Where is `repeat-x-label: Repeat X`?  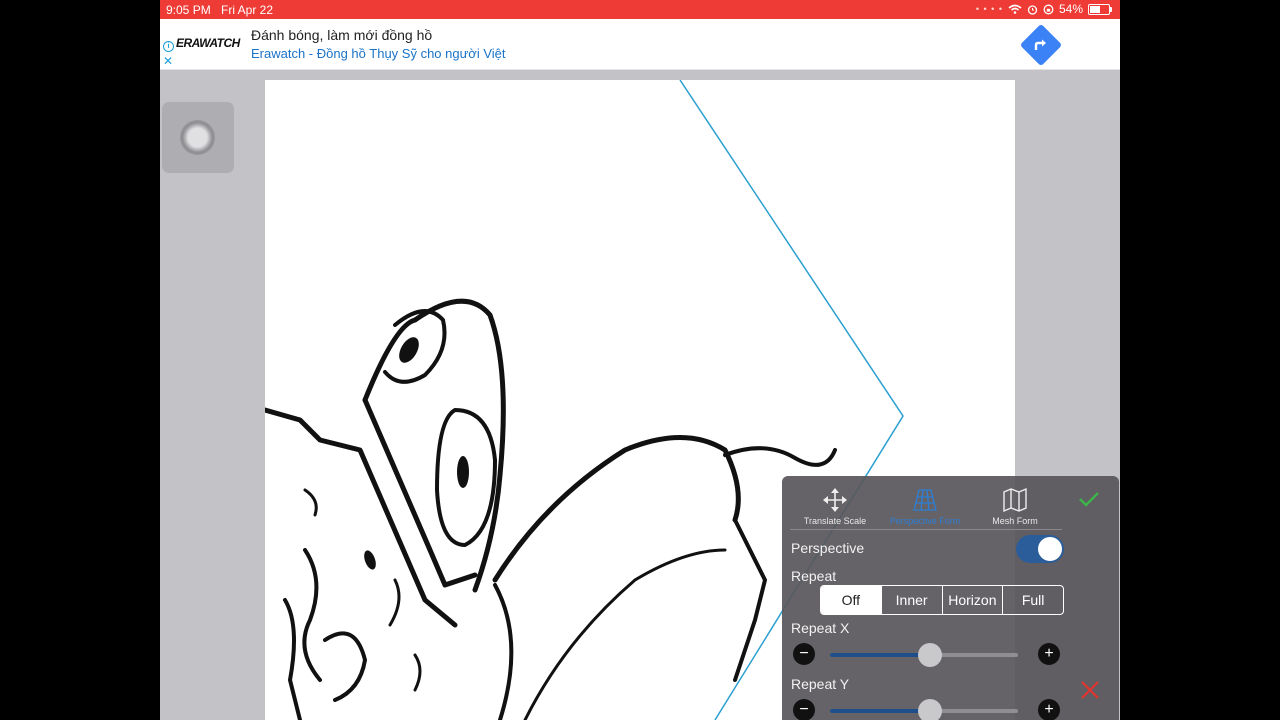
repeat-x-label: Repeat X is located at coordinates (820, 628).